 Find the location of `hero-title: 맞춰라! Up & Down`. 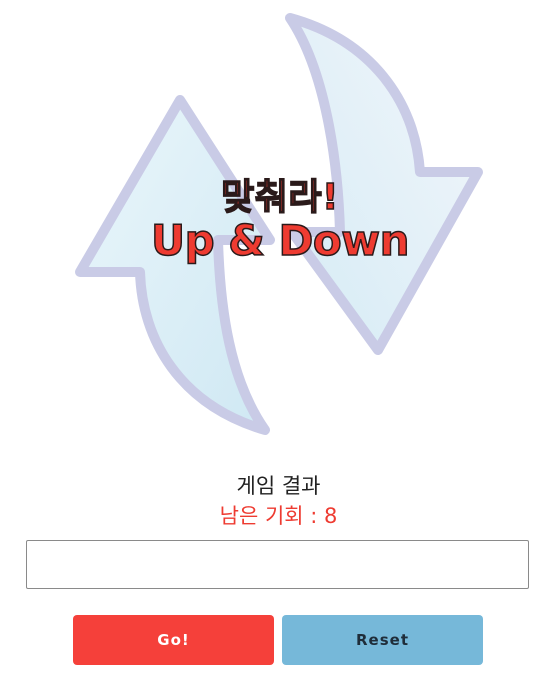

hero-title: 맞춰라! Up & Down is located at coordinates (280, 221).